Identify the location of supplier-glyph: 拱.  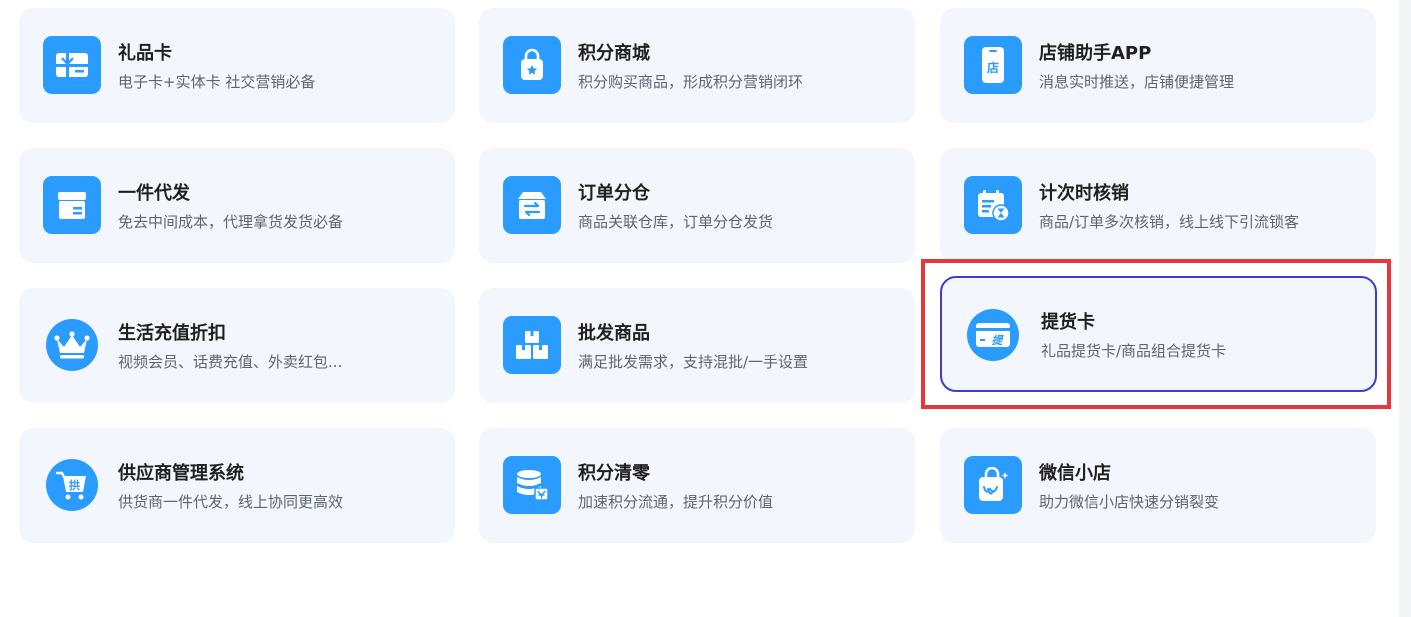
(74, 485).